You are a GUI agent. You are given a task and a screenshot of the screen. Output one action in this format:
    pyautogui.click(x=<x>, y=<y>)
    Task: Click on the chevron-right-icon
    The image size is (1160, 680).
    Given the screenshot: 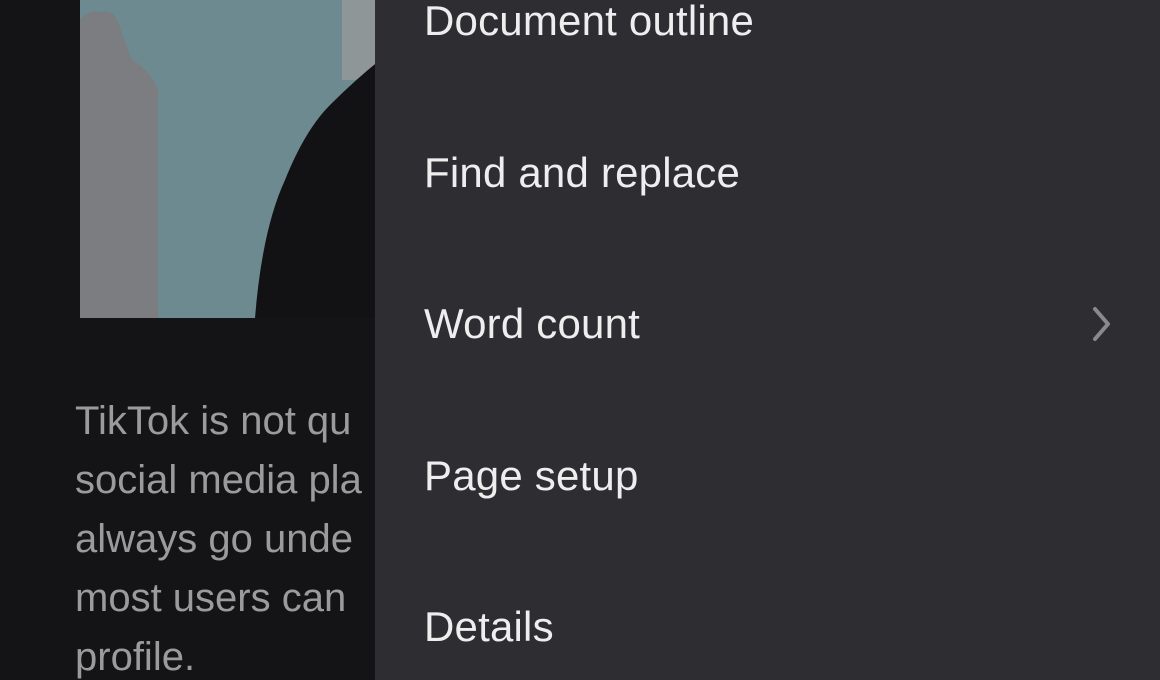 What is the action you would take?
    pyautogui.click(x=1101, y=324)
    